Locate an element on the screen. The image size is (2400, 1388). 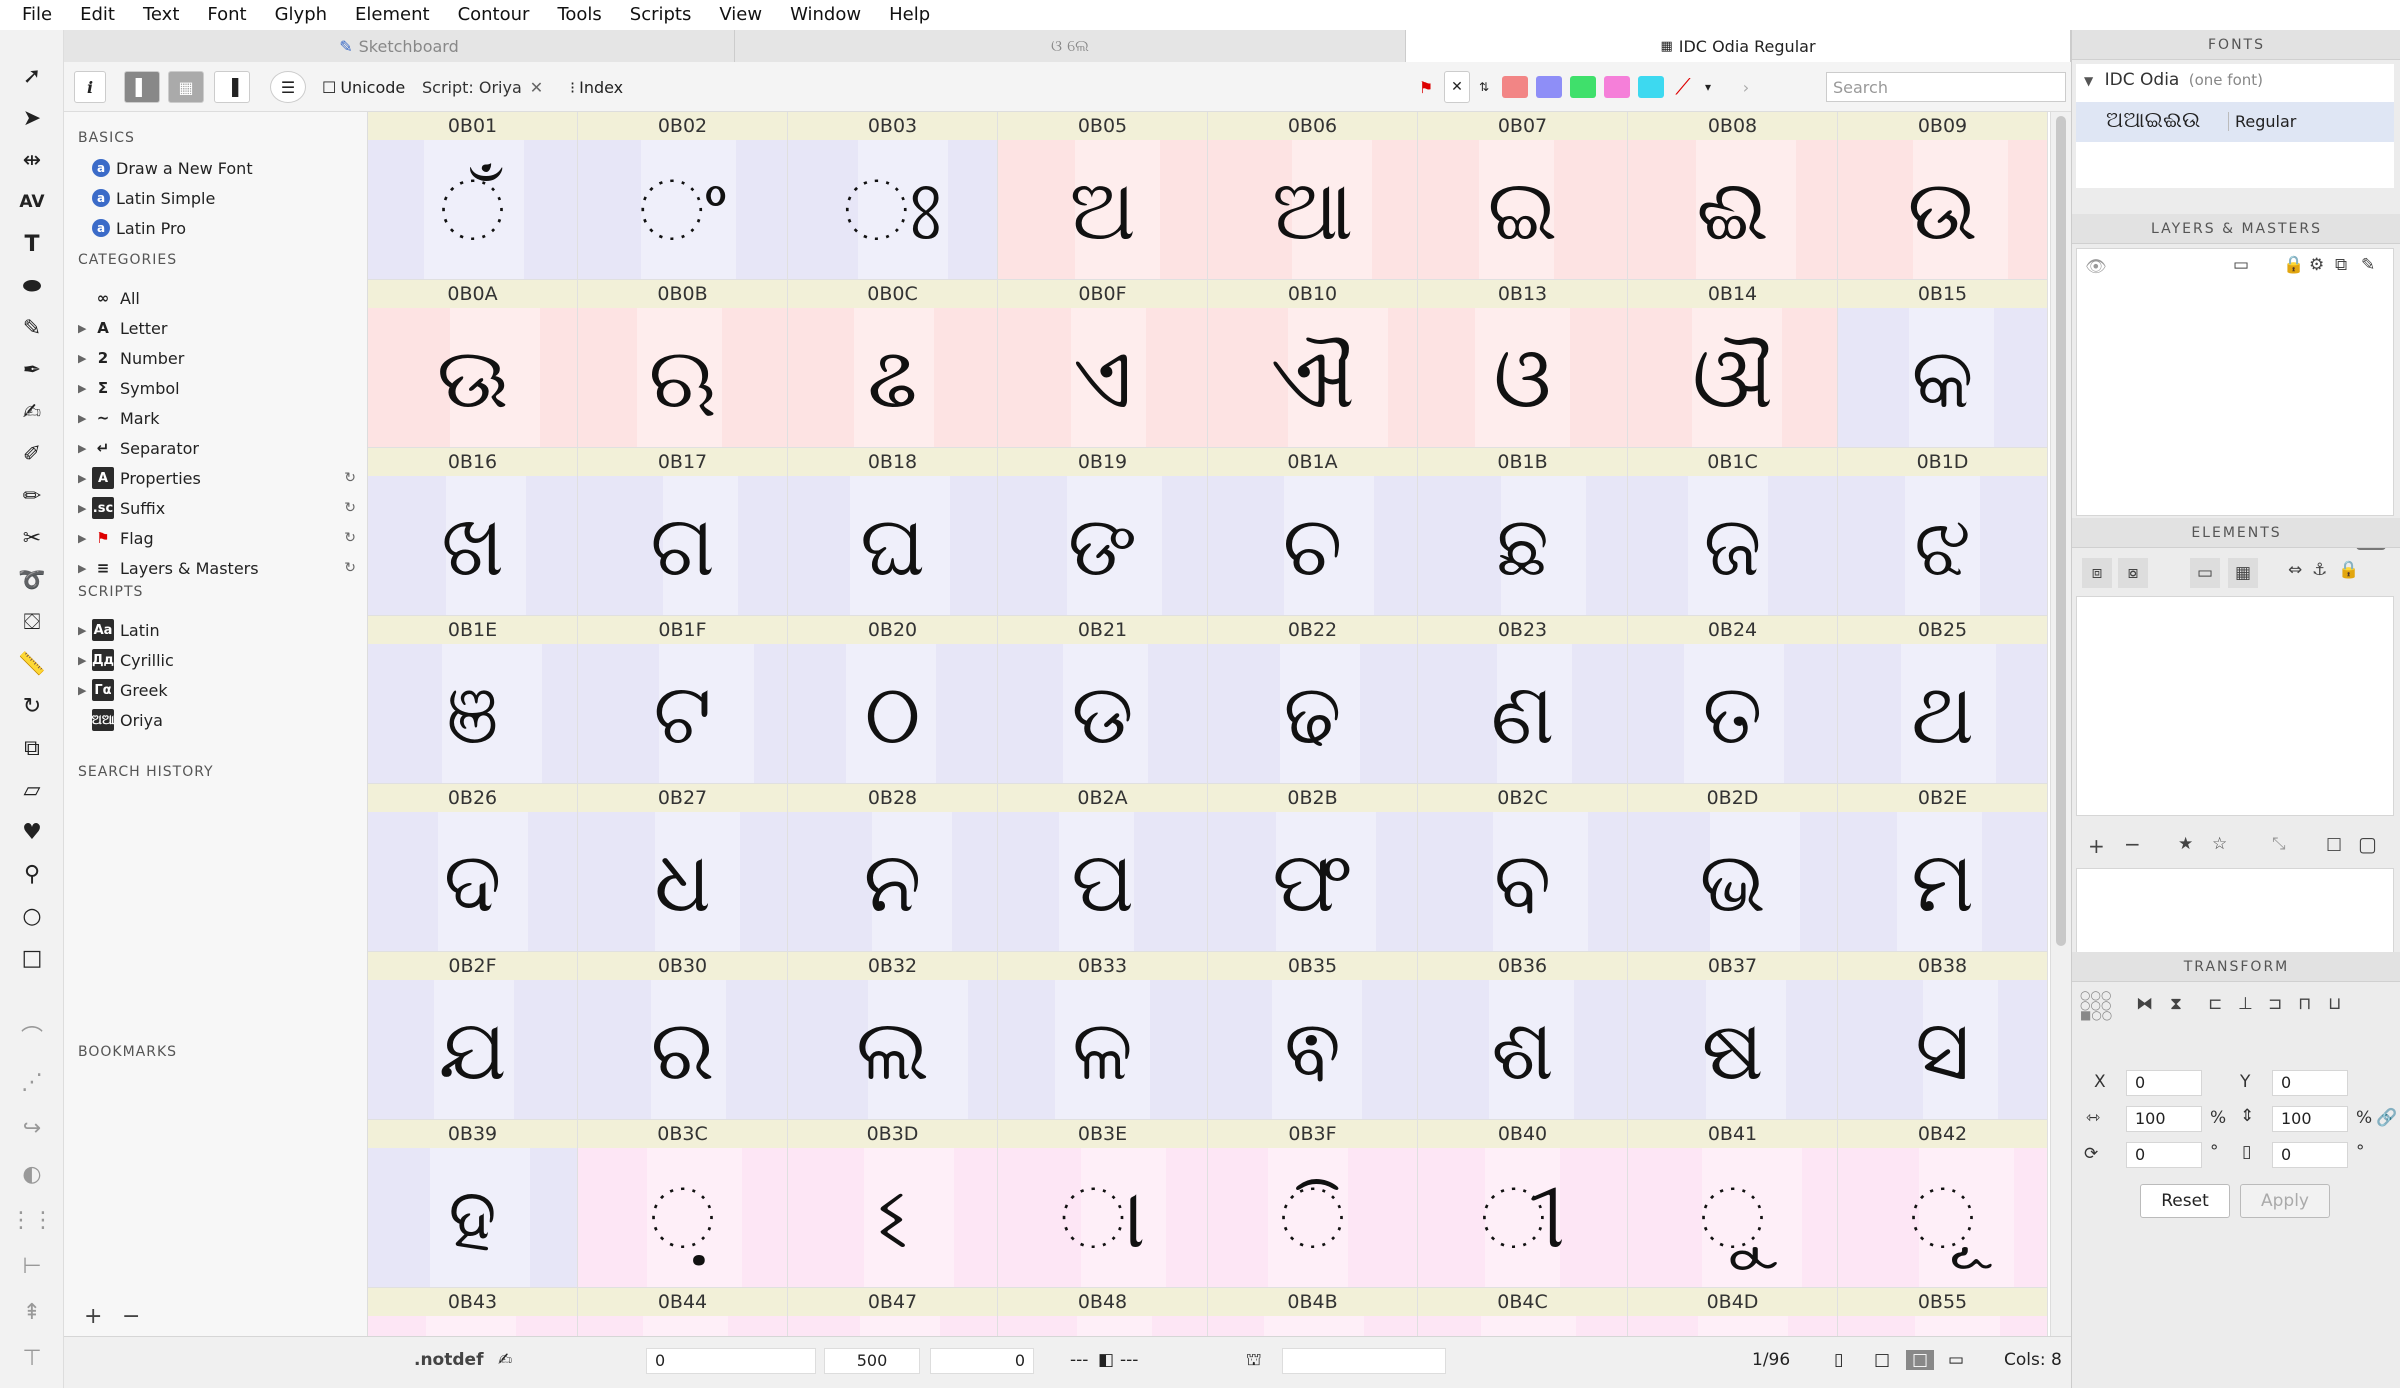
add-element-button: + is located at coordinates (2096, 846).